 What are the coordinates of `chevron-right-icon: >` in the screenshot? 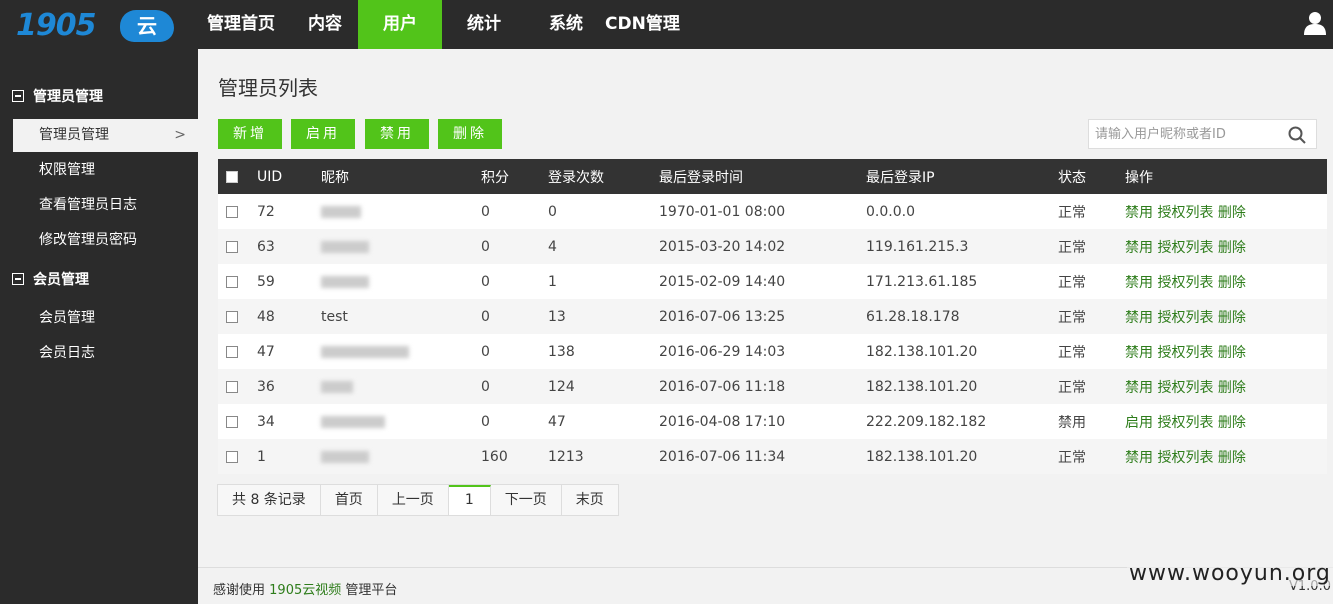 It's located at (180, 135).